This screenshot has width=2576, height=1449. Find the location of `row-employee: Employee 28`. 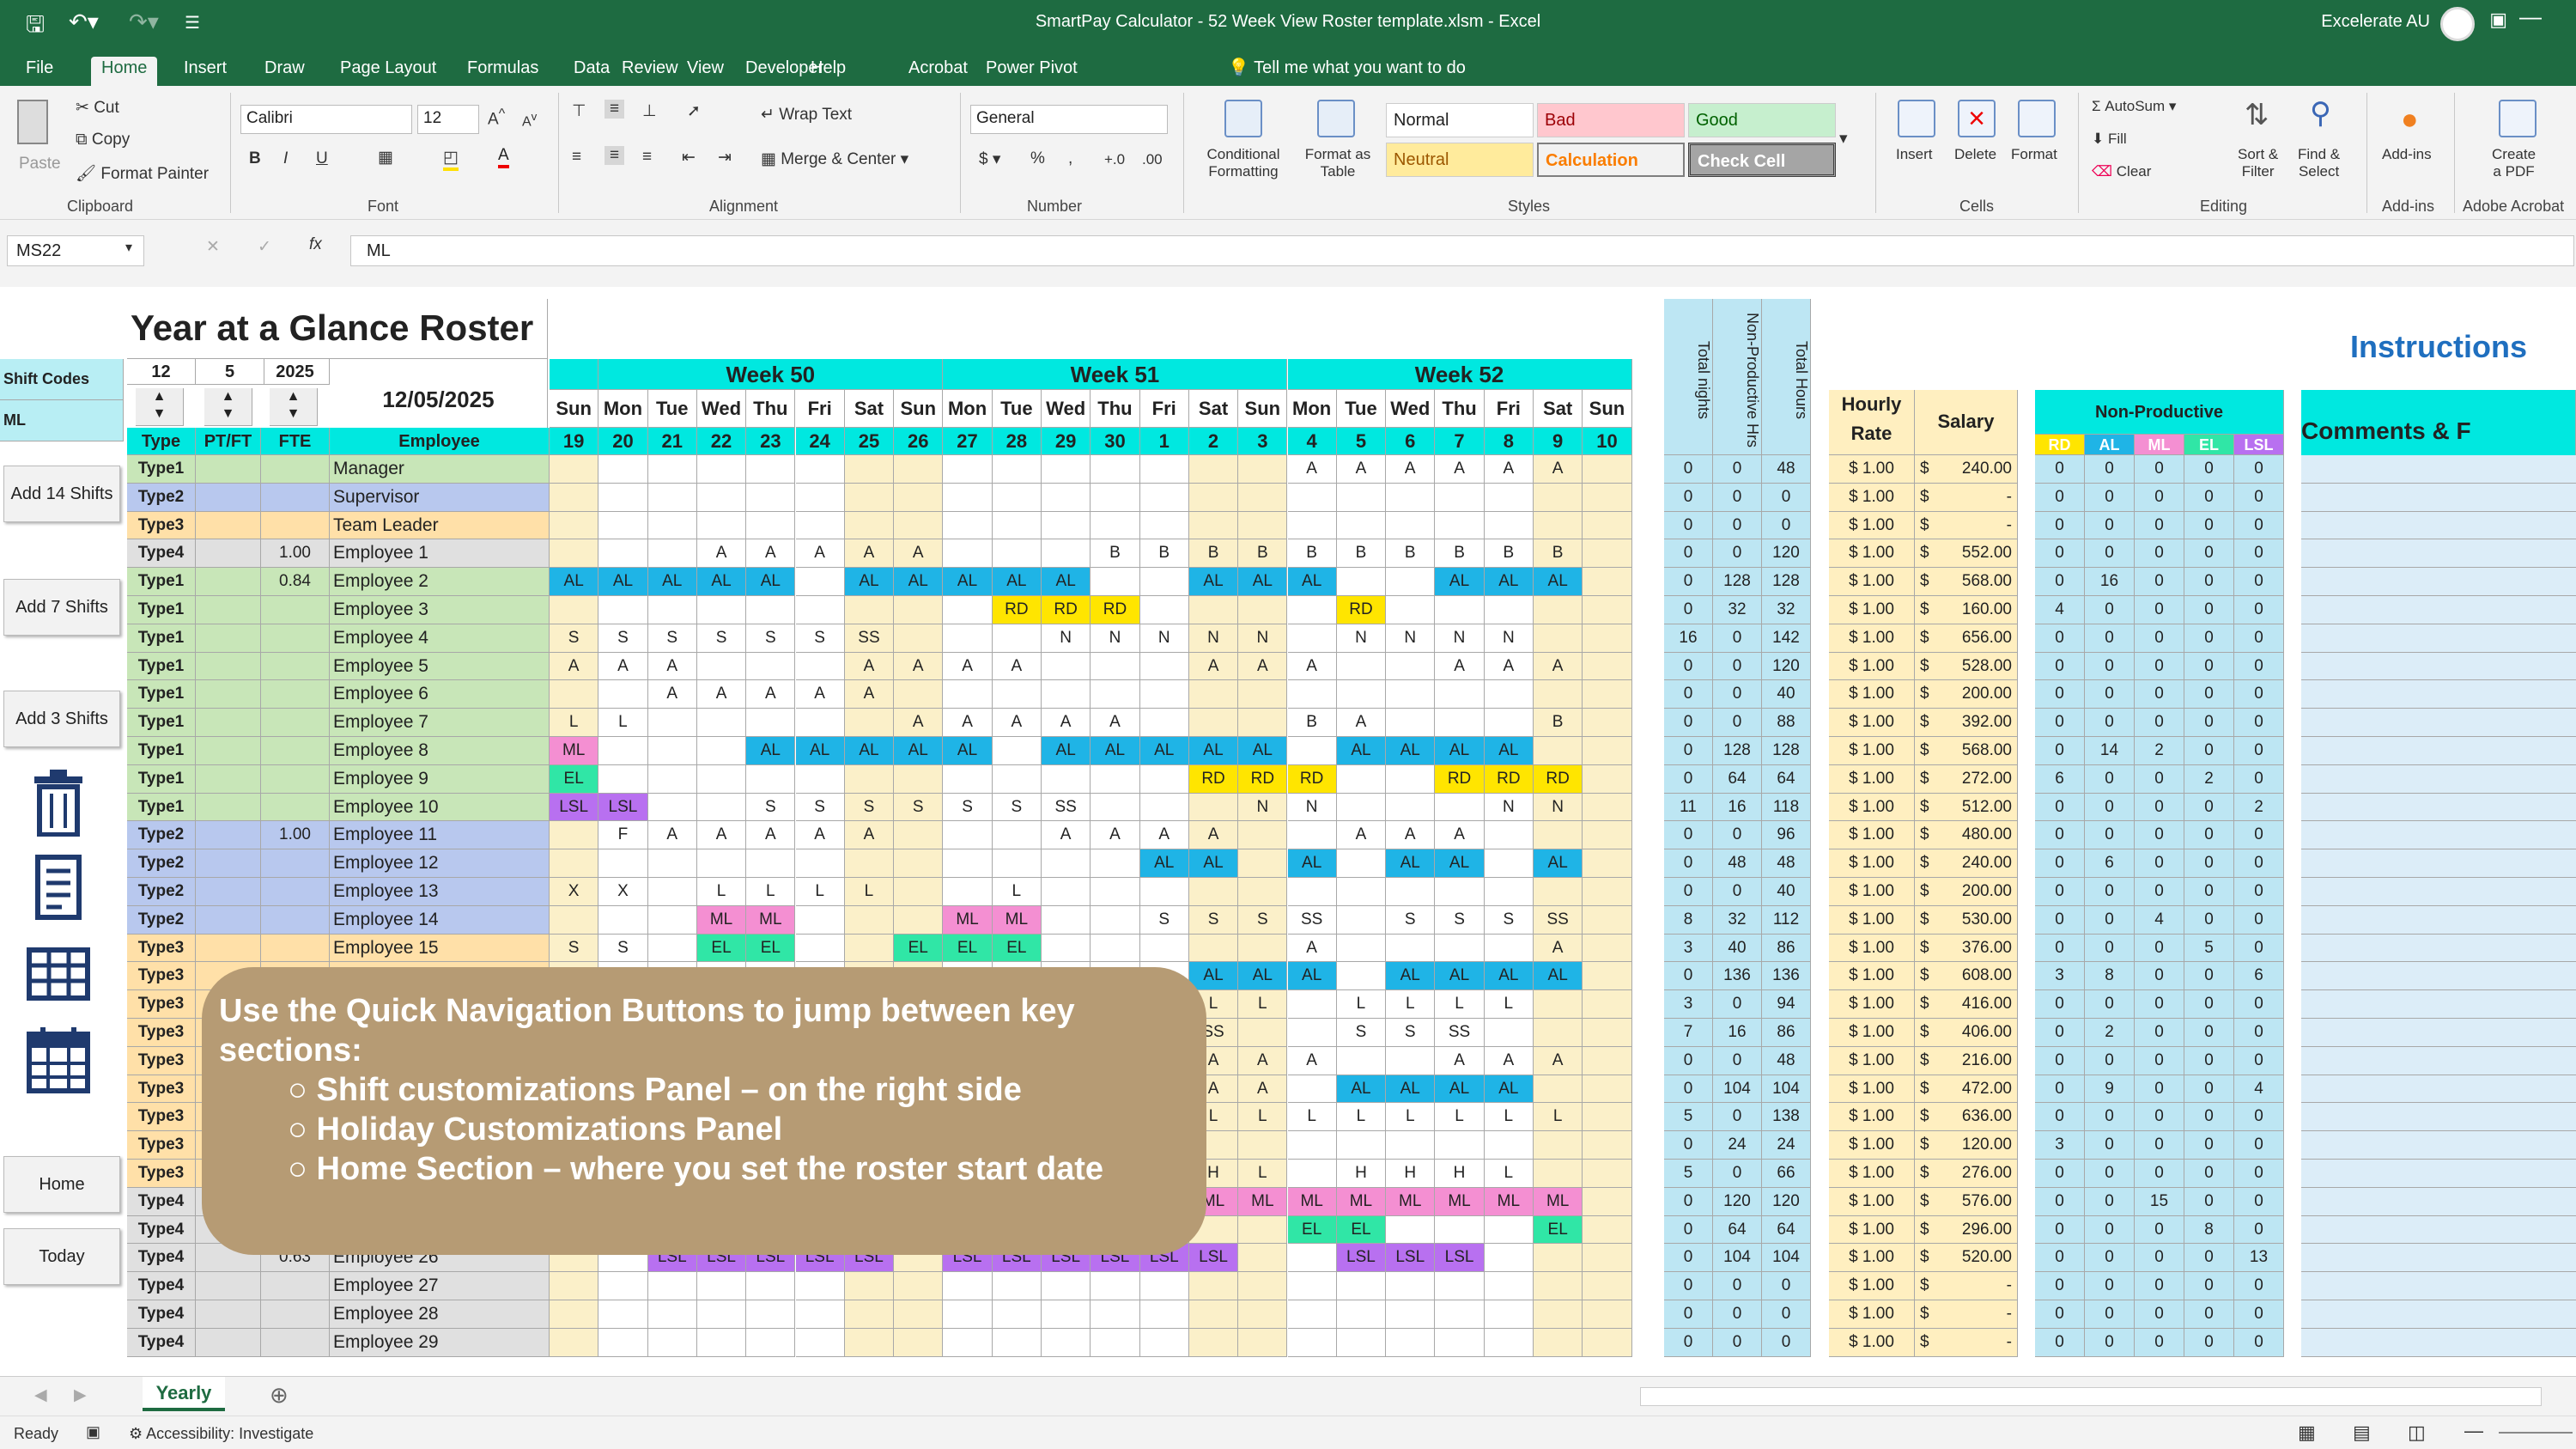

row-employee: Employee 28 is located at coordinates (440, 1314).